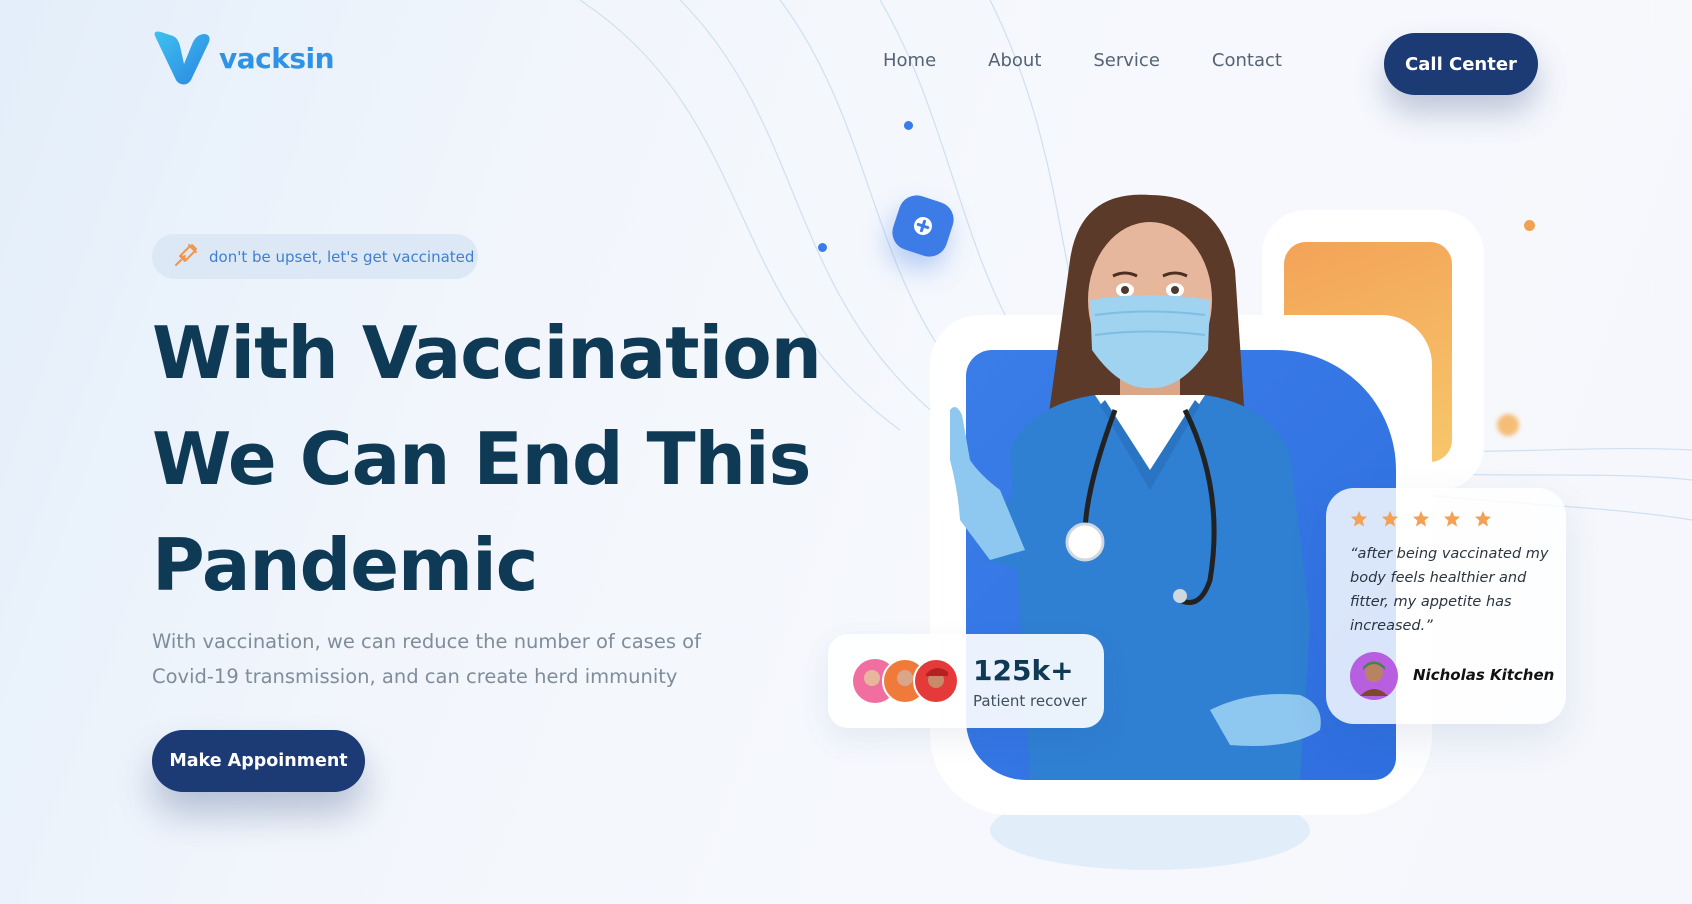  Describe the element at coordinates (258, 761) in the screenshot. I see `make-appointment-button: Make Appoinment` at that location.